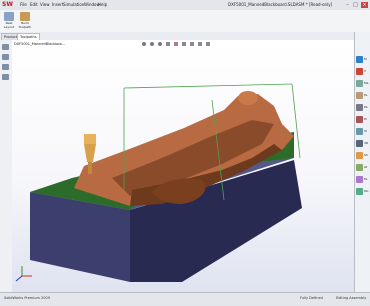 Image resolution: width=370 pixels, height=306 pixels. I want to click on part-nose, so click(248, 98).